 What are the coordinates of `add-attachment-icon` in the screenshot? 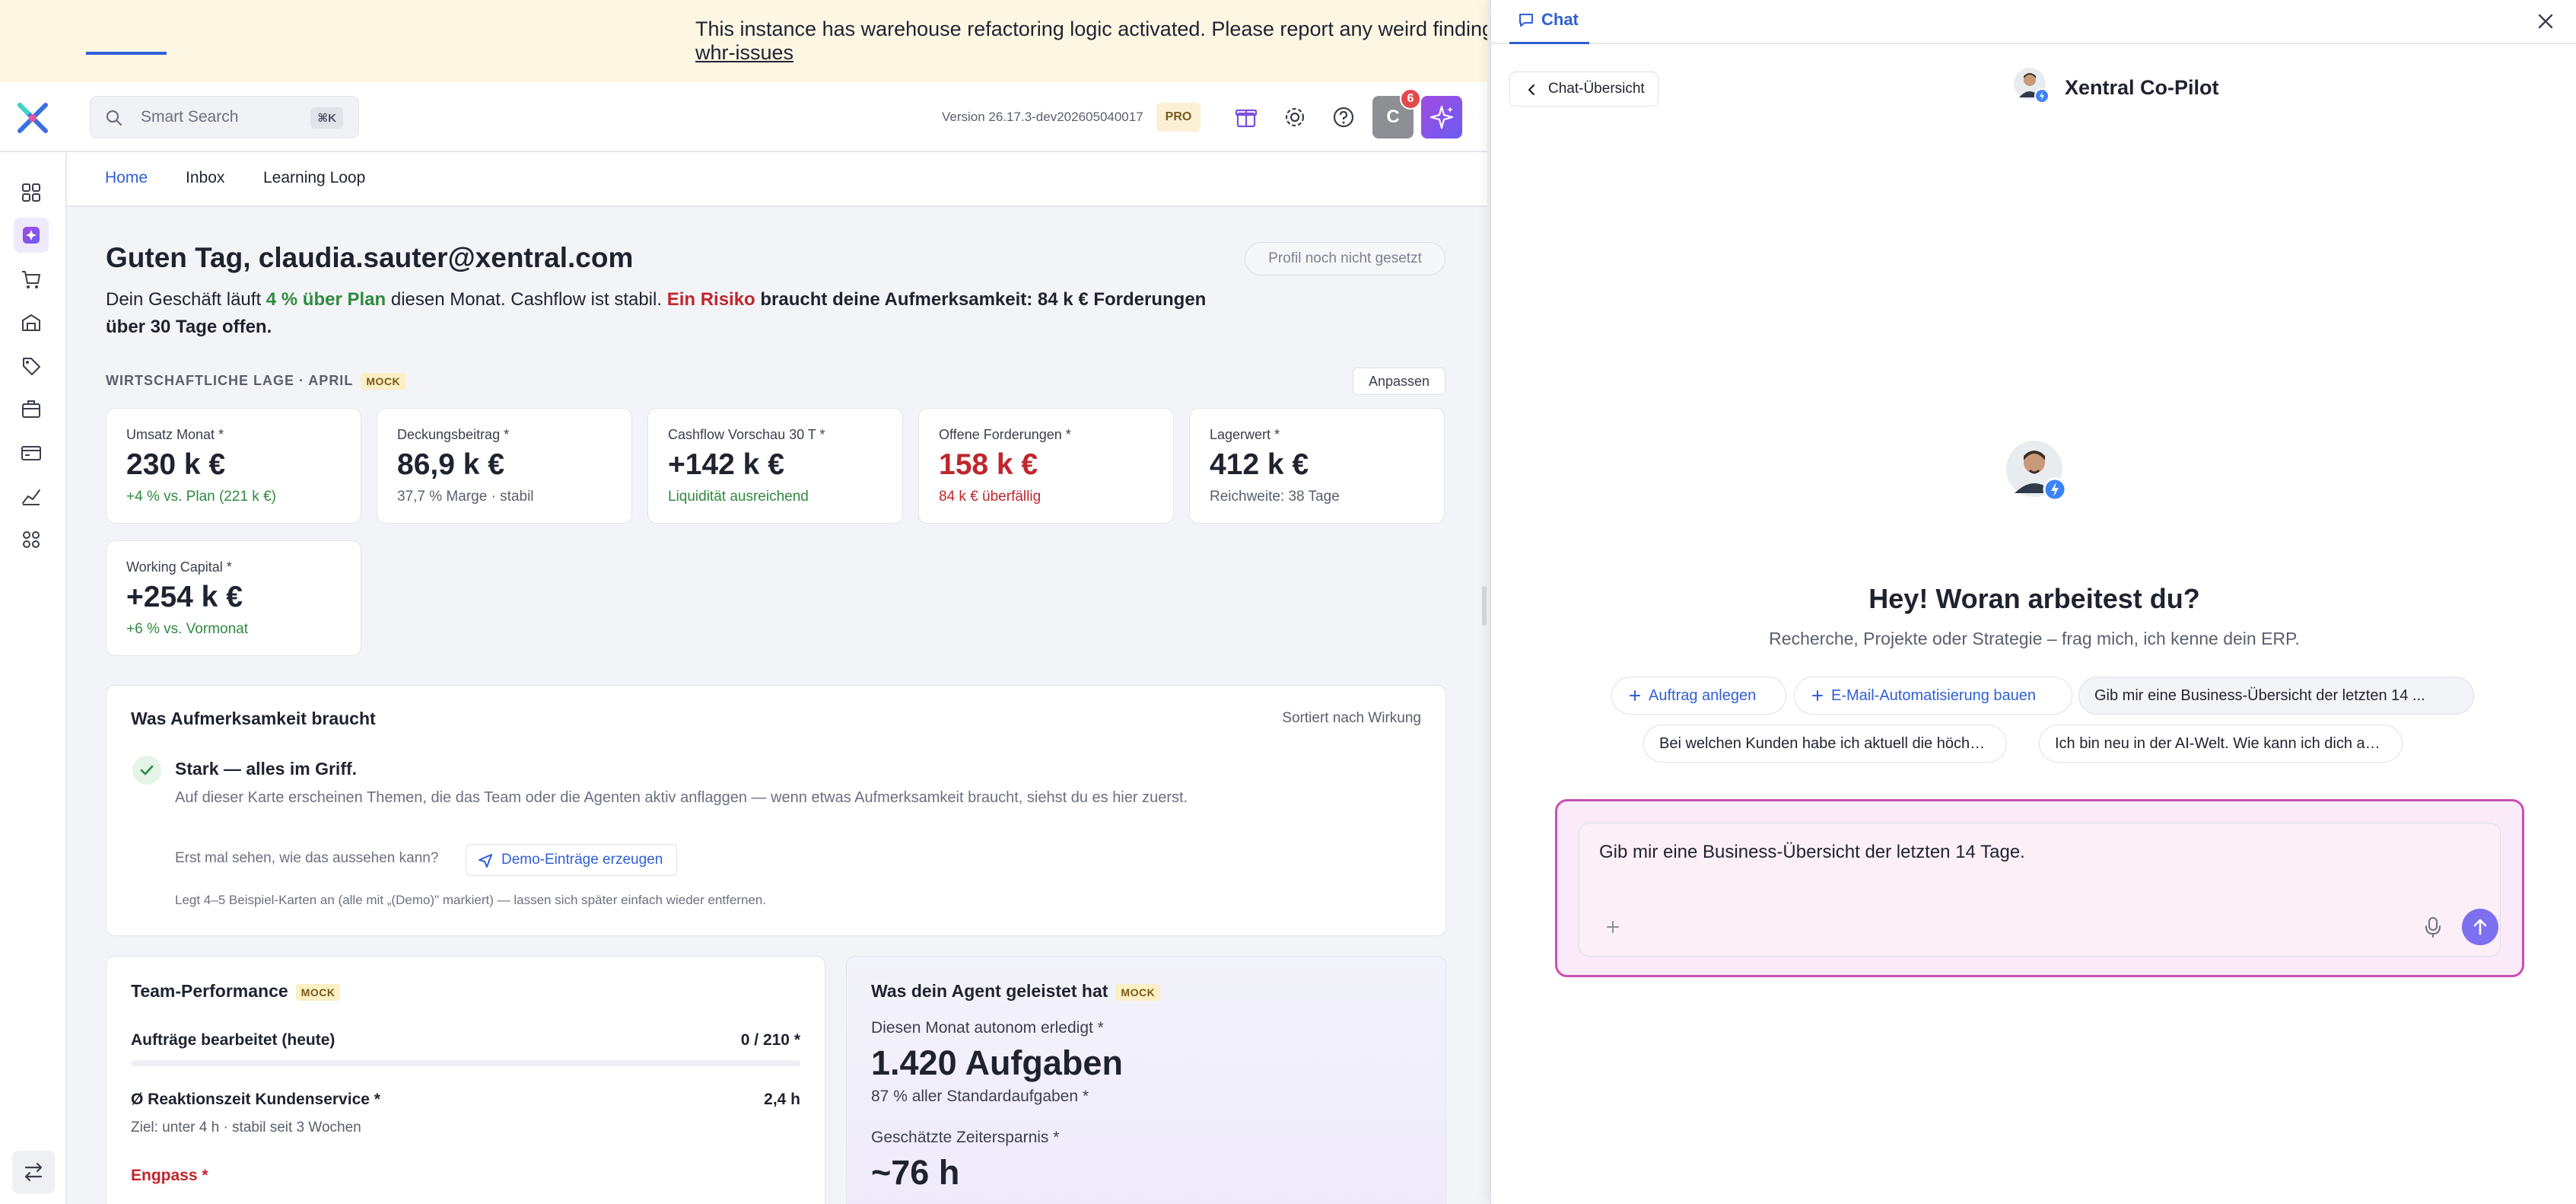 It's located at (1613, 927).